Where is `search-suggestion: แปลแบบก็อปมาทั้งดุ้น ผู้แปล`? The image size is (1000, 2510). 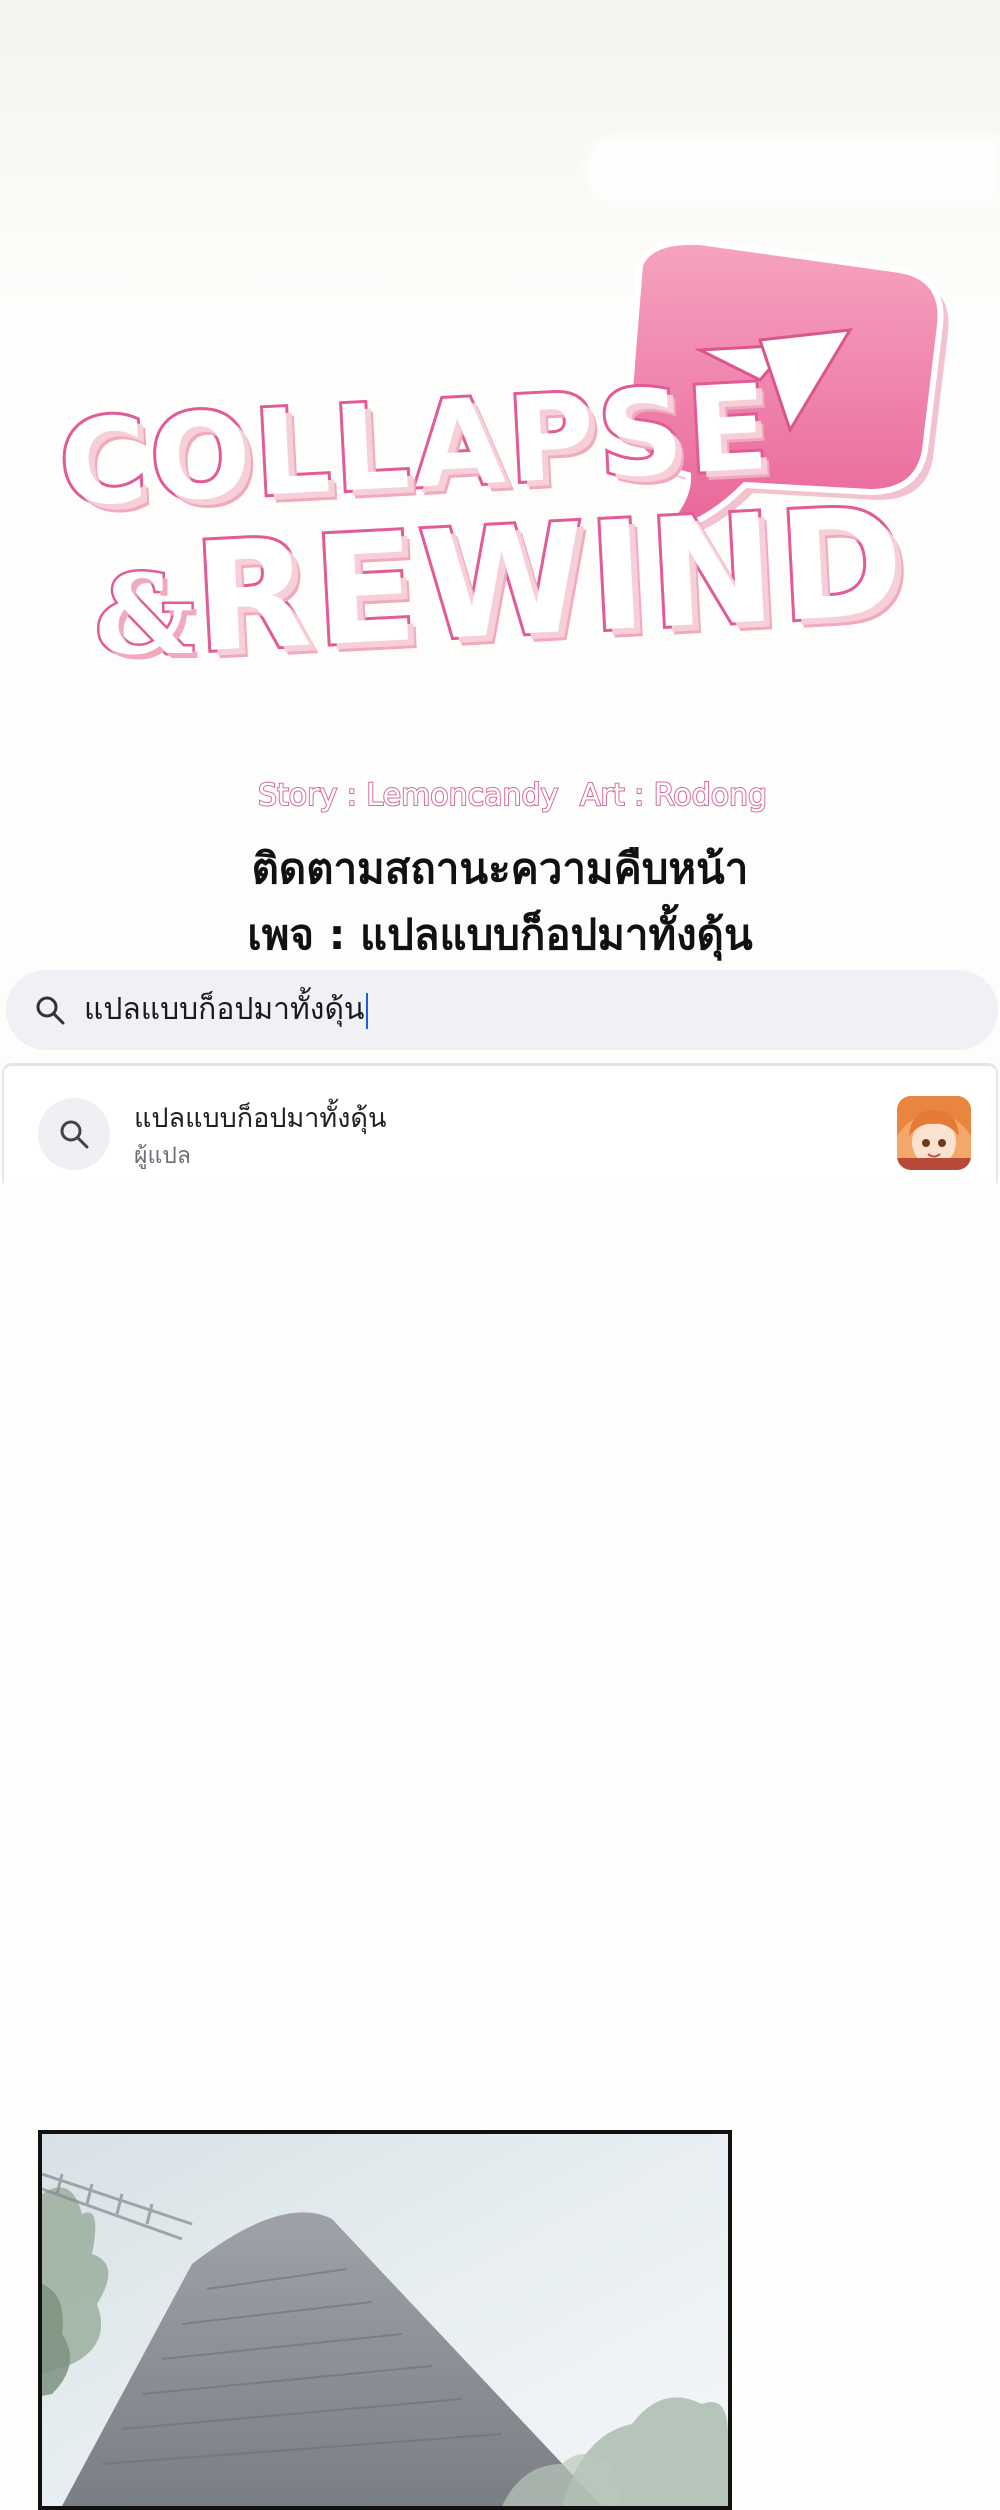
search-suggestion: แปลแบบก็อปมาทั้งดุ้น ผู้แปล is located at coordinates (500, 1123).